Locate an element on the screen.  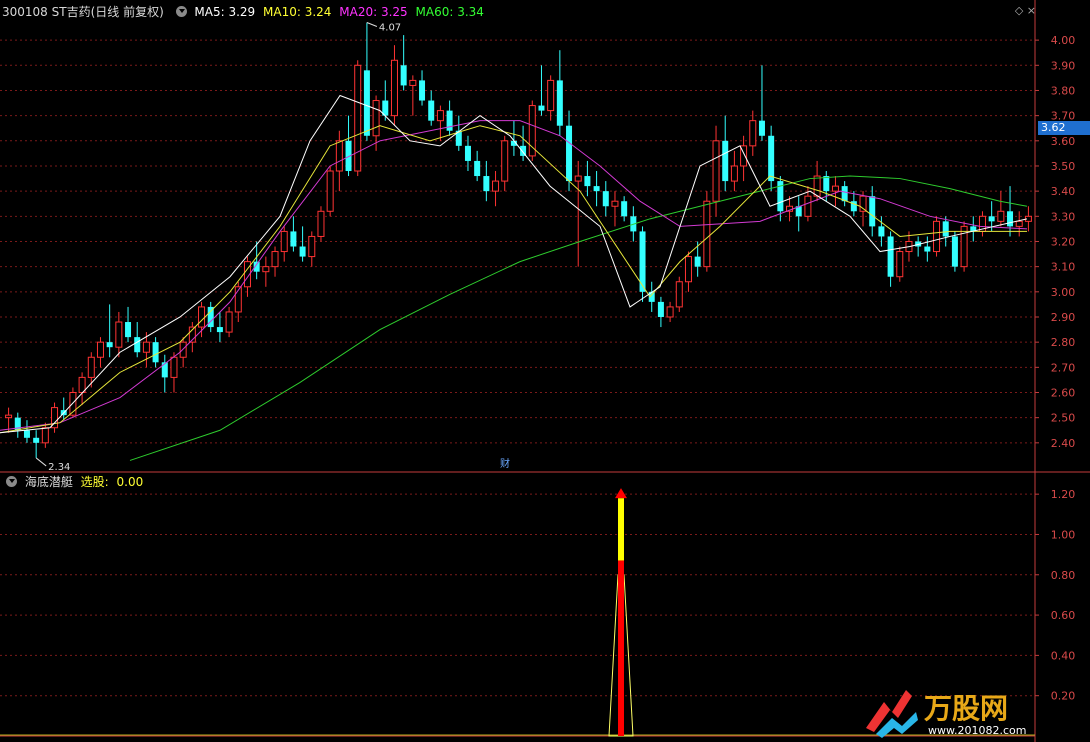
indicator-axis-label: 1.20 is located at coordinates (1063, 494).